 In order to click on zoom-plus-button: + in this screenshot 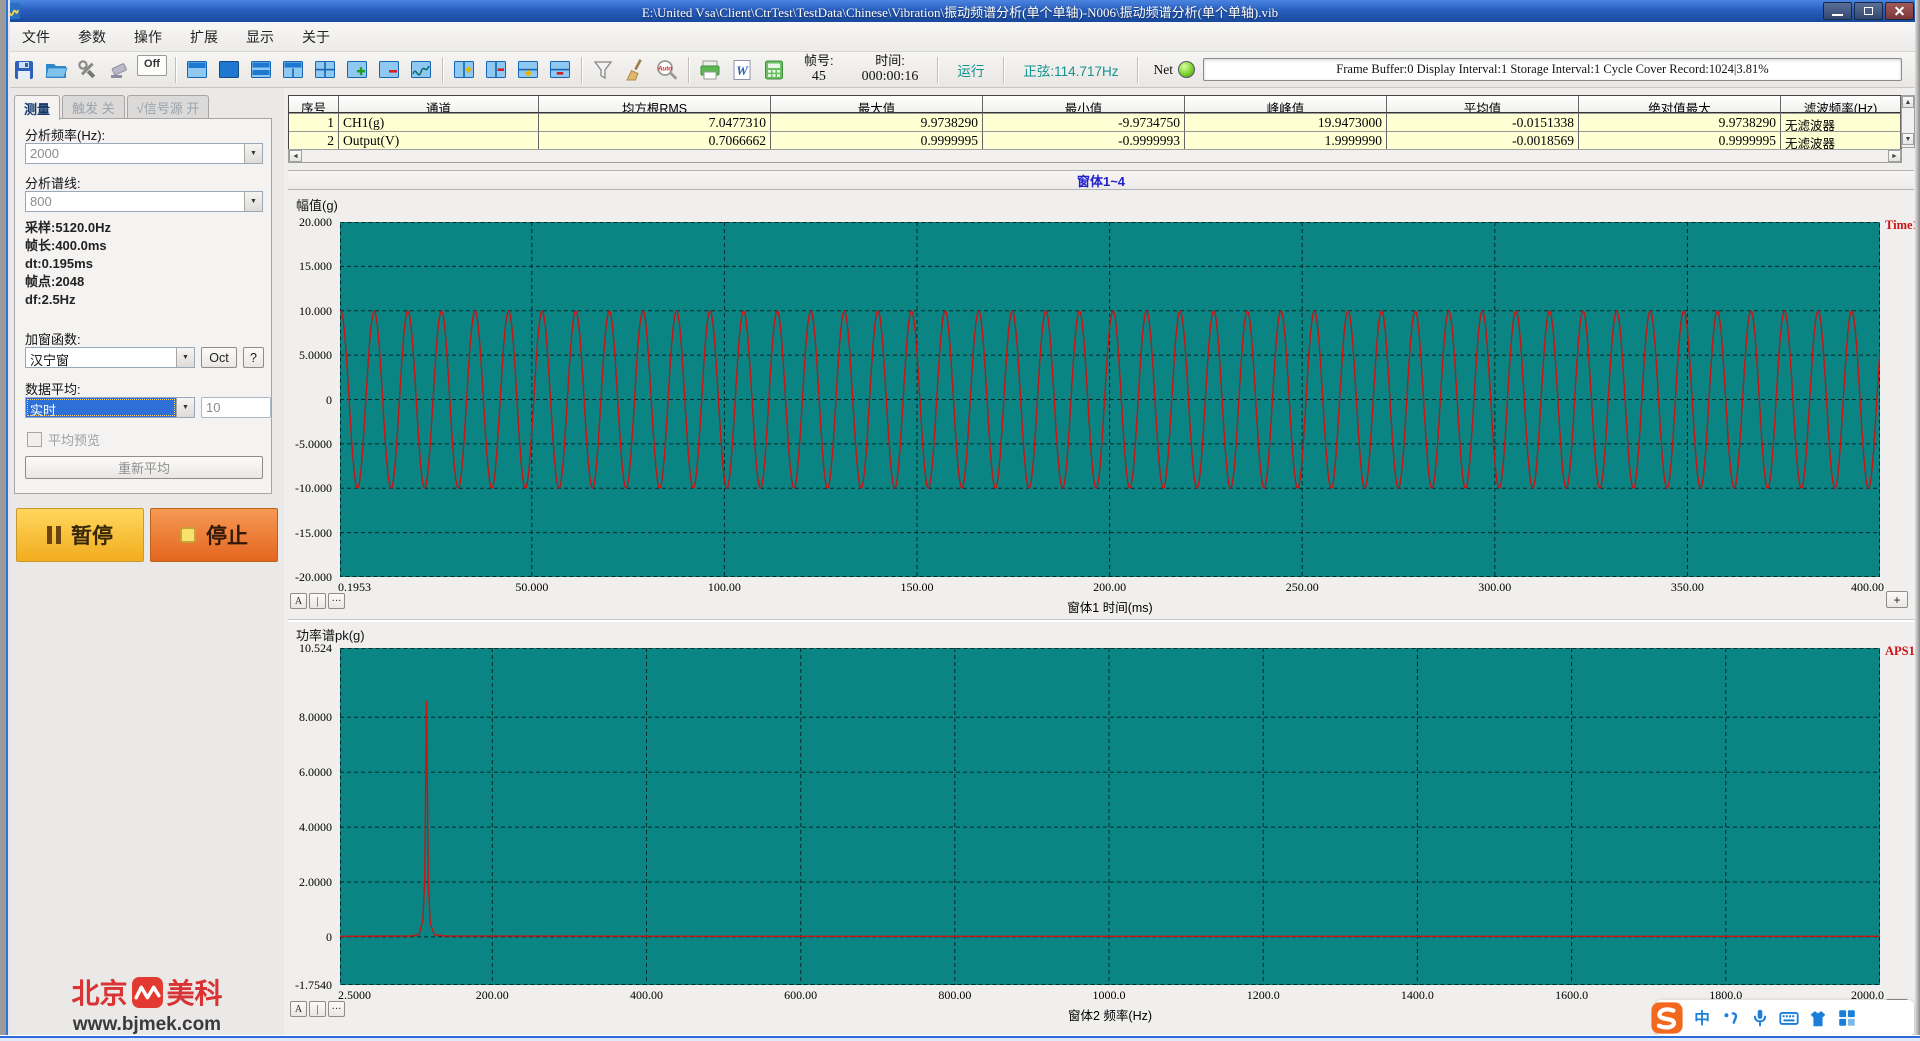, I will do `click(1897, 599)`.